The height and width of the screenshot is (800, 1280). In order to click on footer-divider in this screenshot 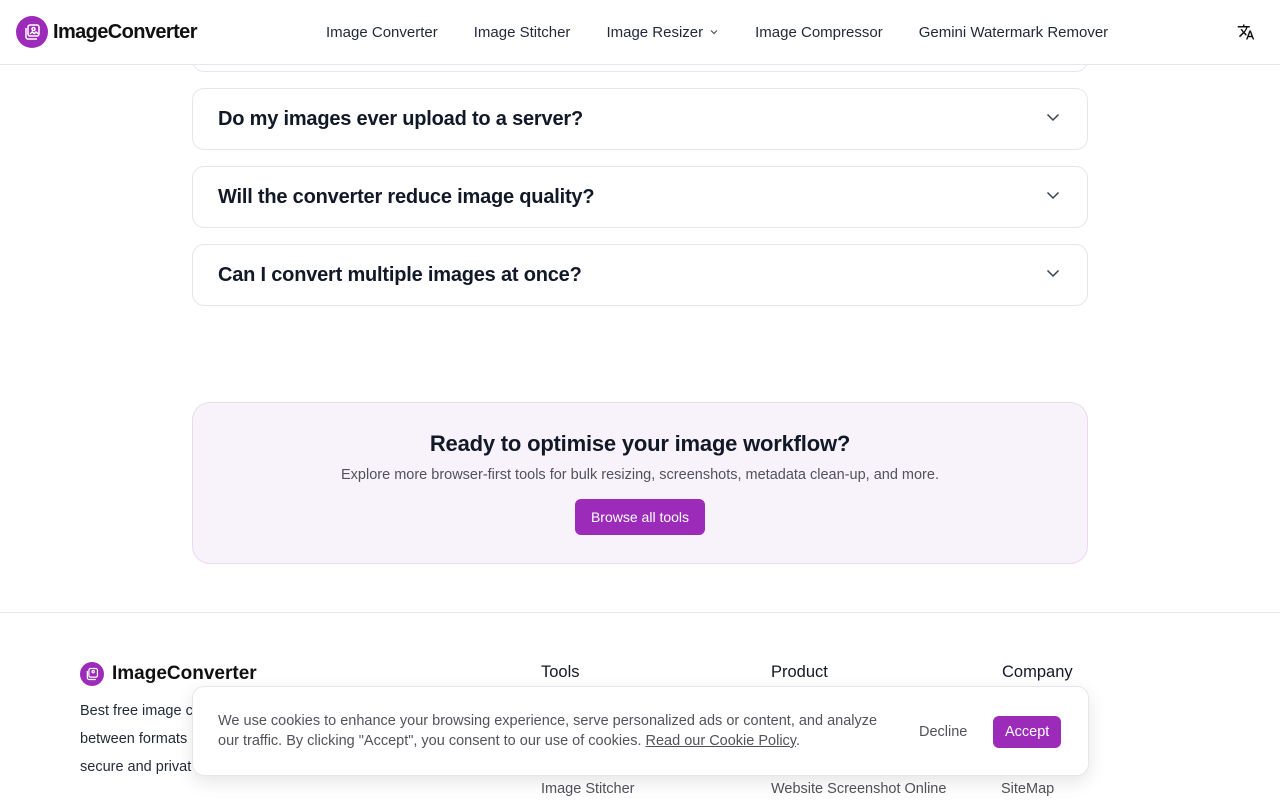, I will do `click(640, 612)`.